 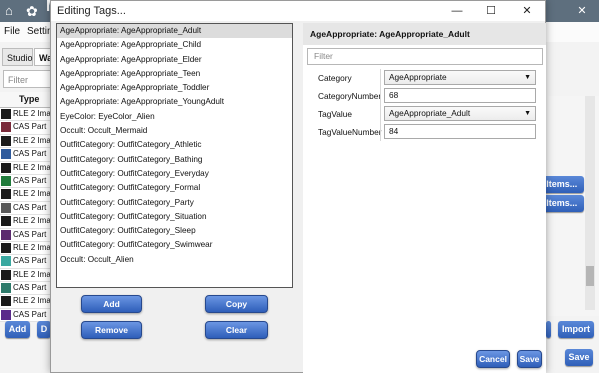 What do you see at coordinates (460, 113) in the screenshot?
I see `property-dropdown: AgeAppropriate_Adult ▼` at bounding box center [460, 113].